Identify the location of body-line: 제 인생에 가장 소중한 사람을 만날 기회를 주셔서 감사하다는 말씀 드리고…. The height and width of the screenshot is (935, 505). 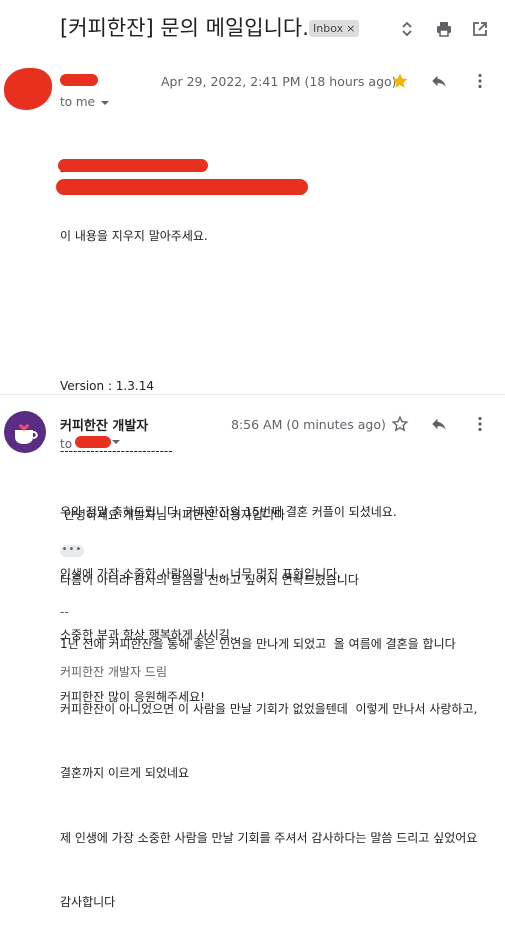
(269, 837).